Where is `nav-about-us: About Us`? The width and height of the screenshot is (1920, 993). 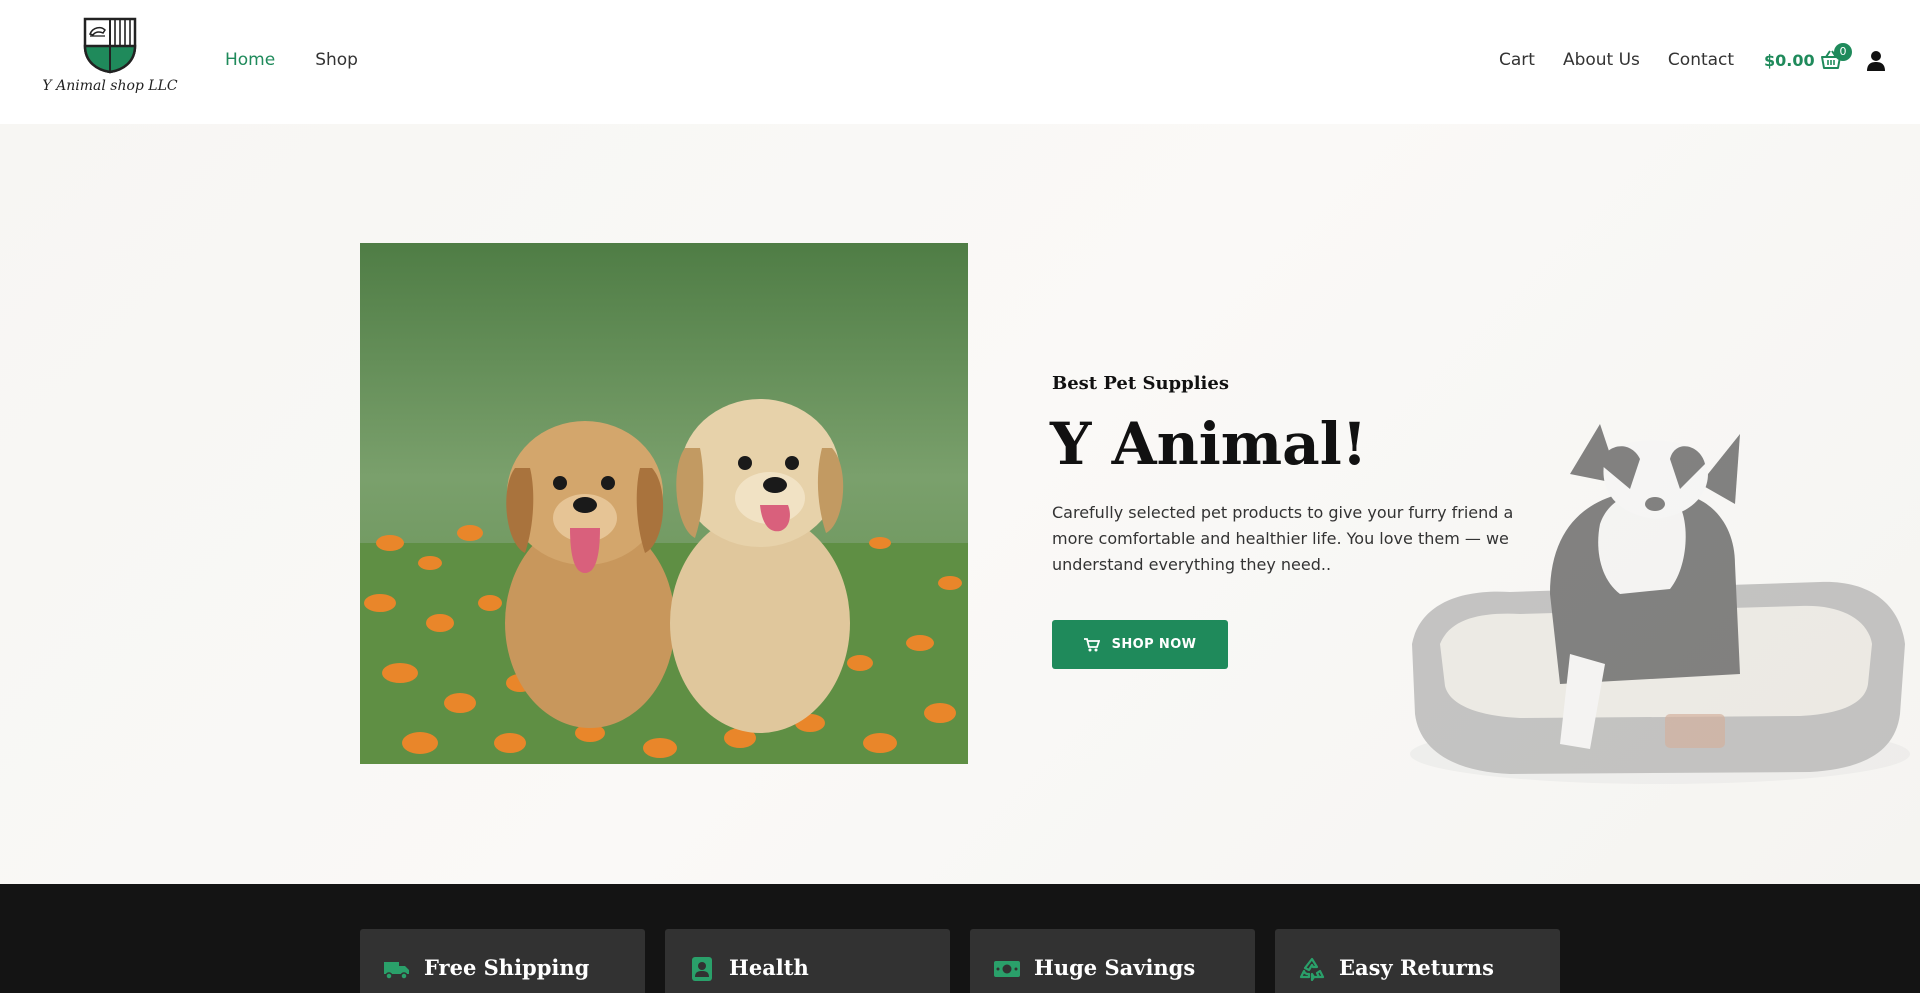 nav-about-us: About Us is located at coordinates (1601, 60).